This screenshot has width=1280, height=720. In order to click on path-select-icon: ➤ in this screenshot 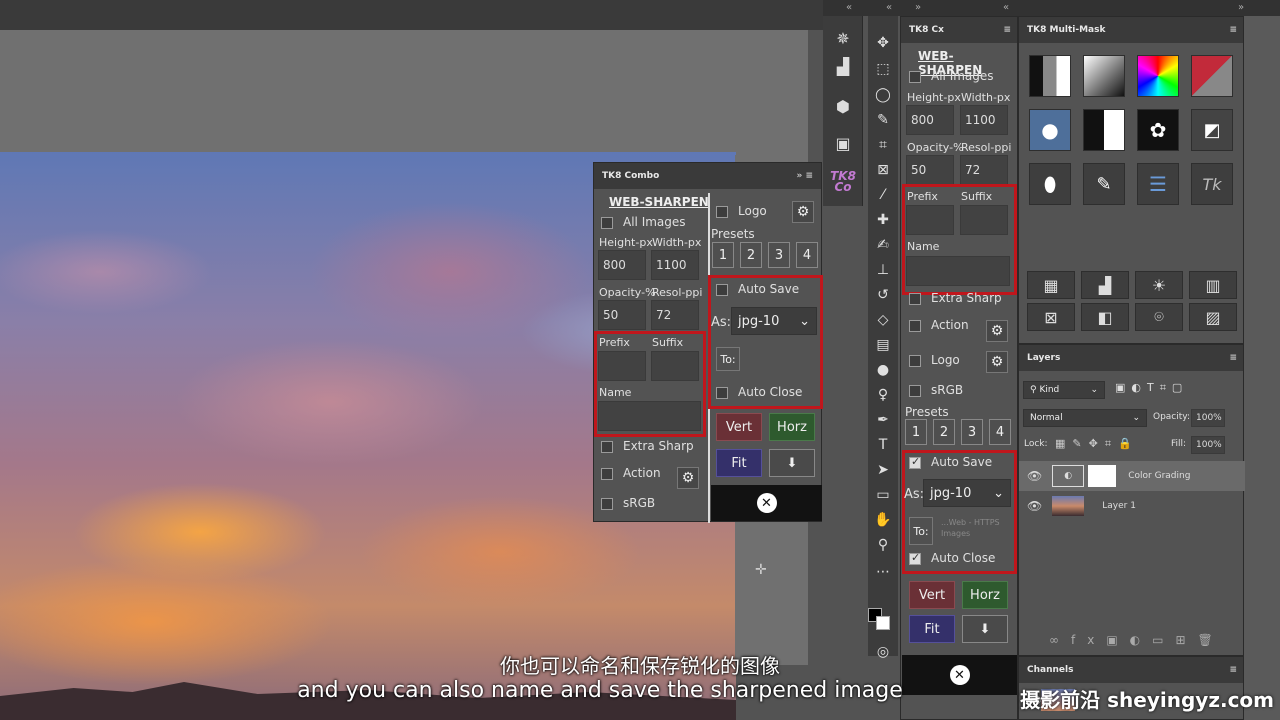, I will do `click(883, 470)`.